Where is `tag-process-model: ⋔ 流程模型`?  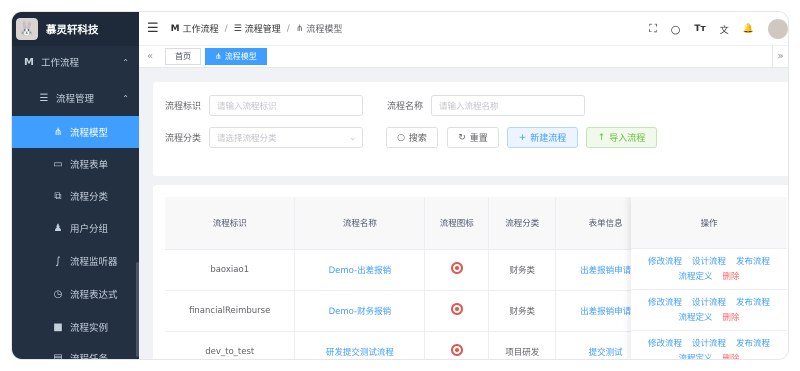
tag-process-model: ⋔ 流程模型 is located at coordinates (236, 56).